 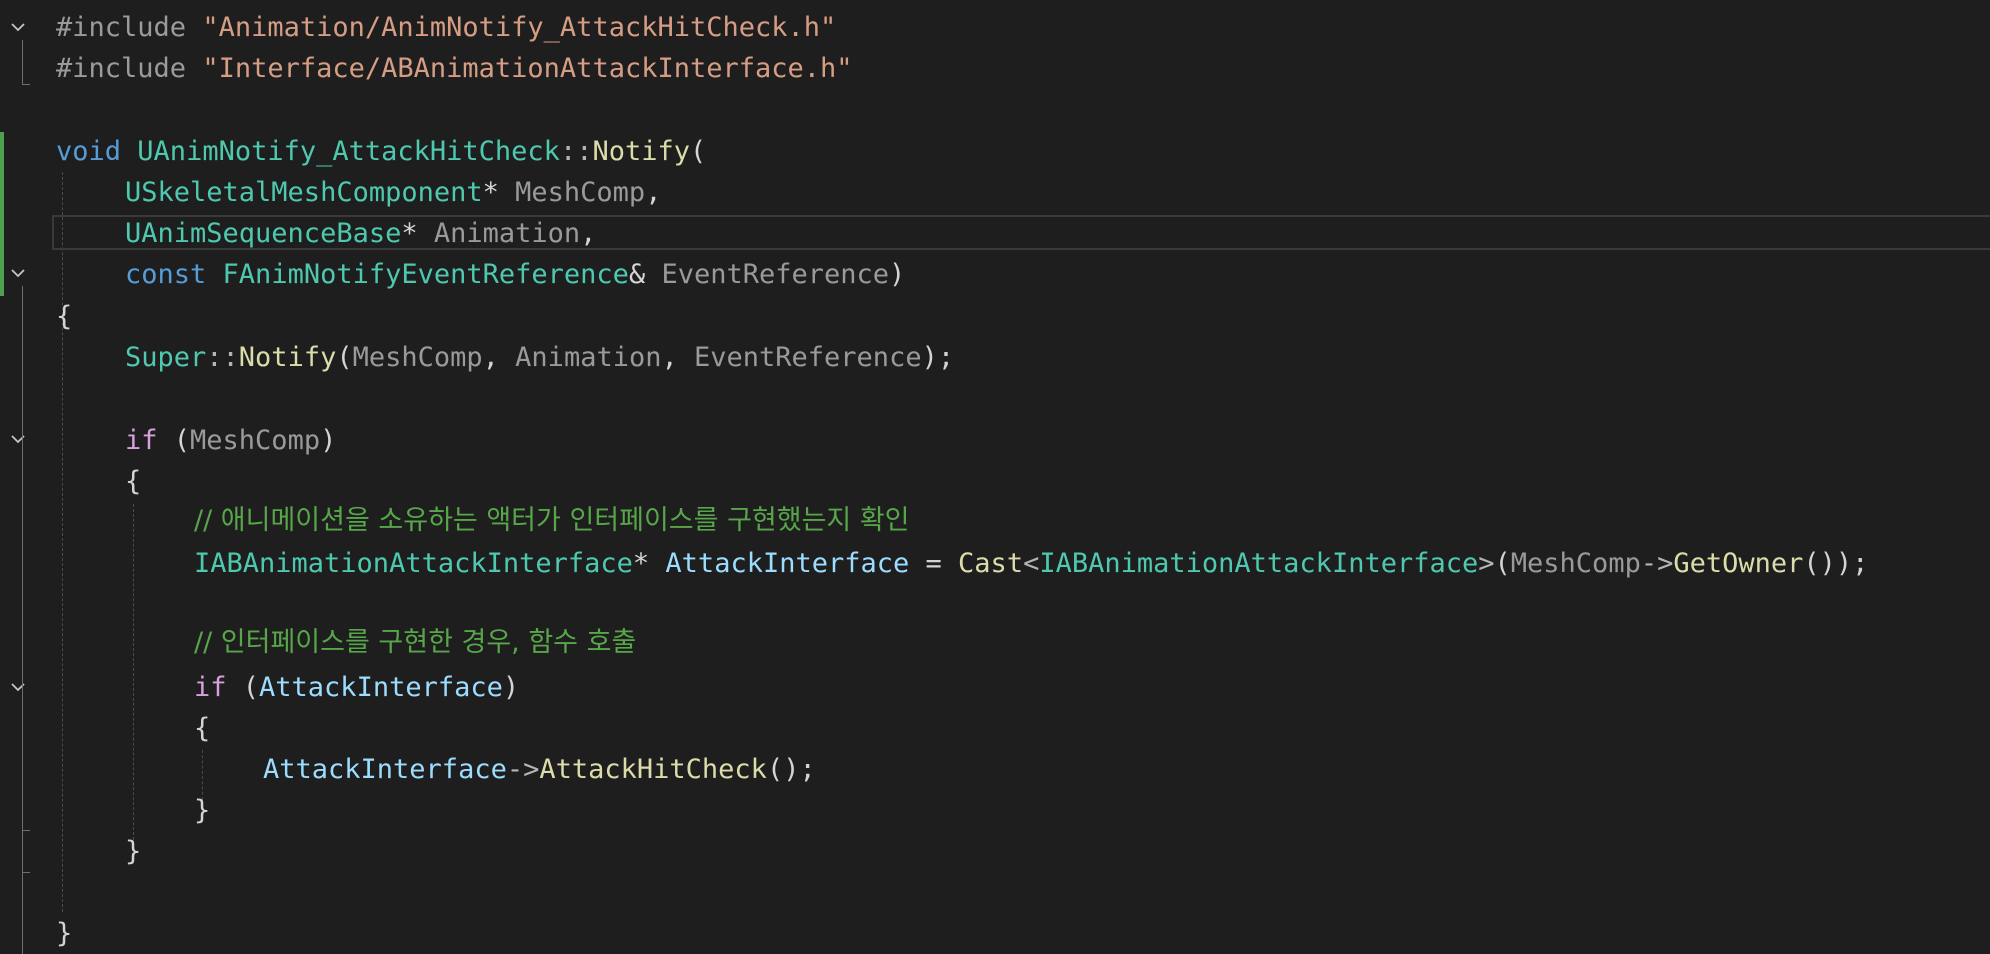 I want to click on punctuation: );, so click(x=938, y=357).